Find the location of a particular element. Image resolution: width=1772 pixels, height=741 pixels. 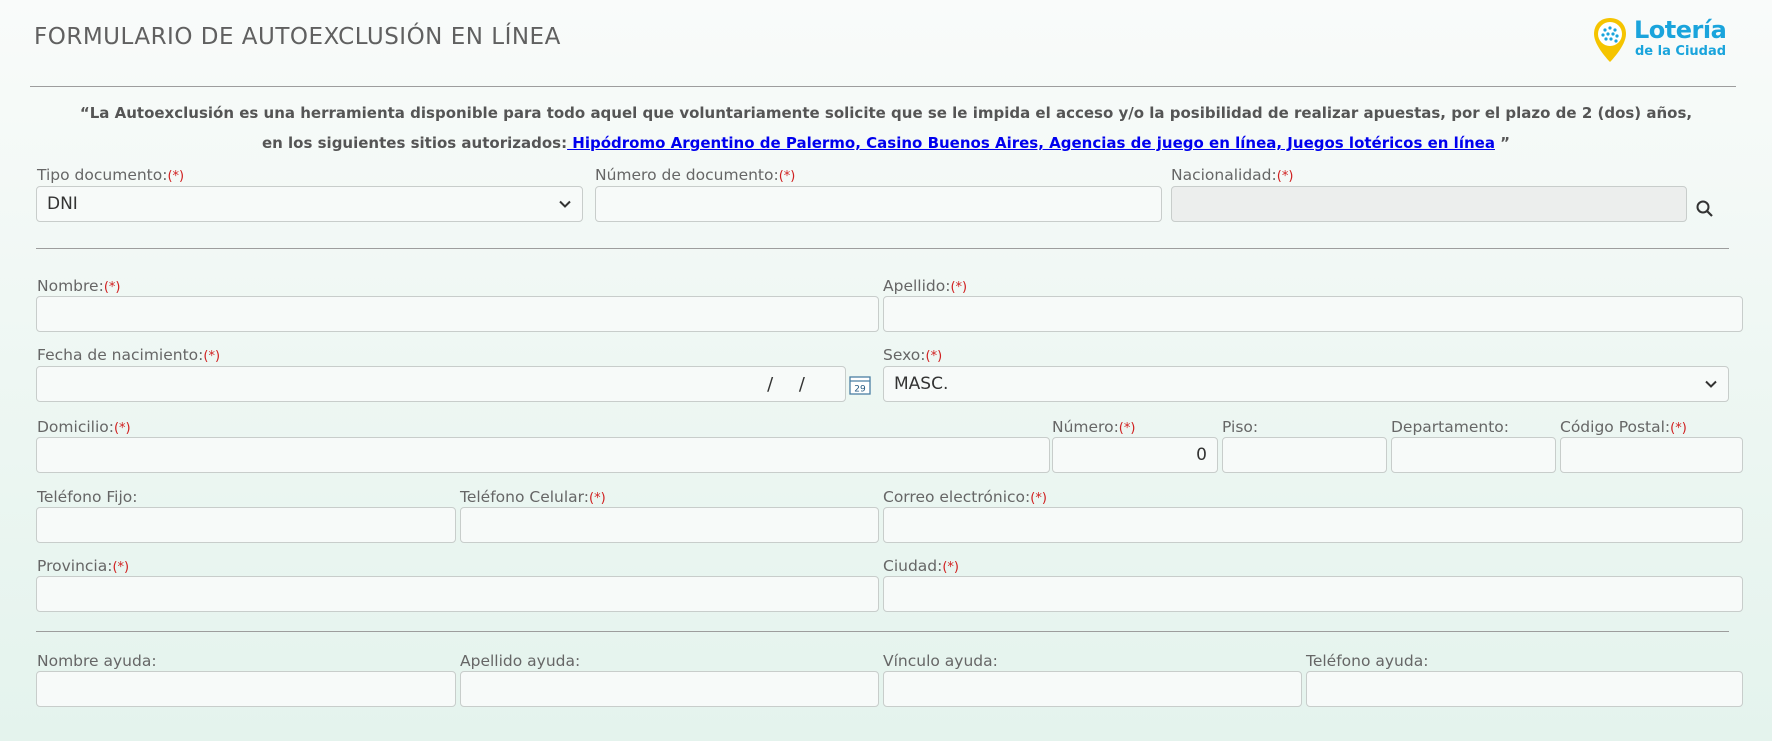

domicilio-label: Domicilio:(*) is located at coordinates (84, 427).